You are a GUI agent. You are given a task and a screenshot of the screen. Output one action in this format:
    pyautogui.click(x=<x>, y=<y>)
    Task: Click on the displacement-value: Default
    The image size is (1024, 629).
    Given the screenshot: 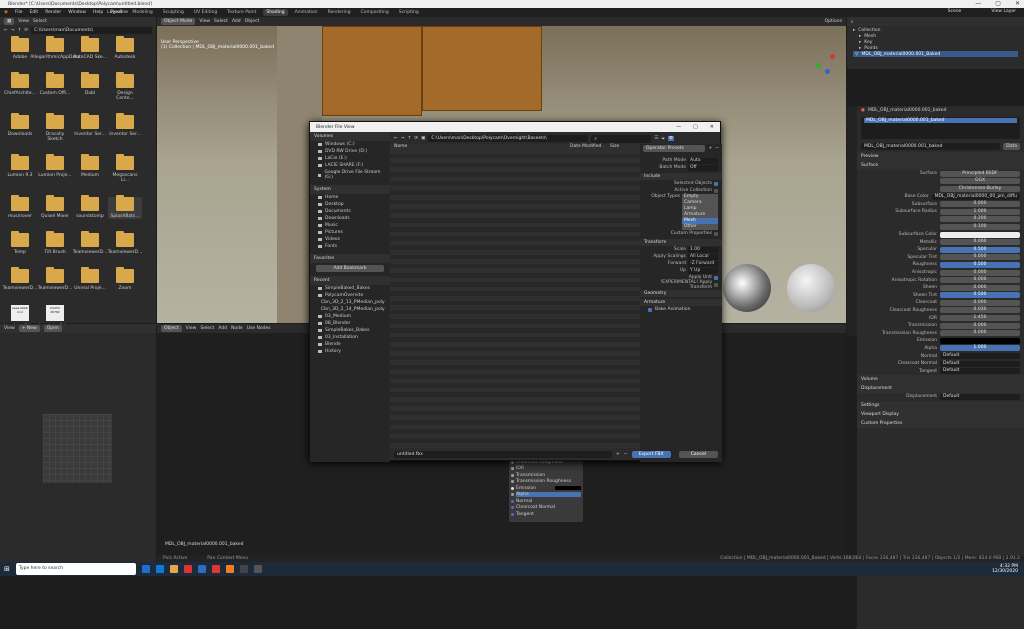 What is the action you would take?
    pyautogui.click(x=980, y=396)
    